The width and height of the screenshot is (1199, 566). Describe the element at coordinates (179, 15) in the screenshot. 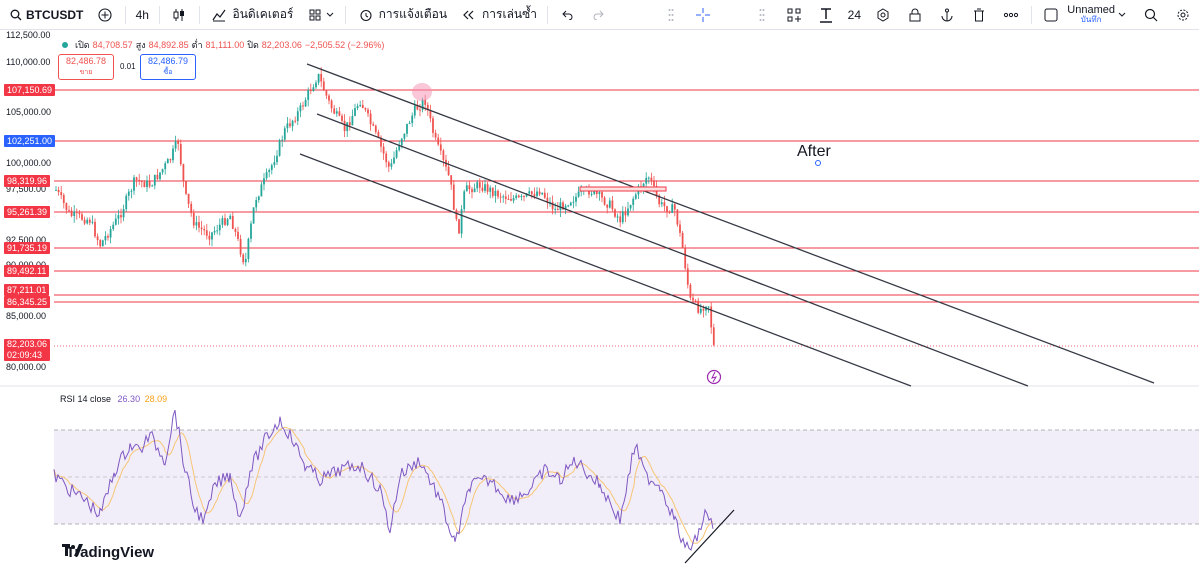

I see `chart-type-button` at that location.